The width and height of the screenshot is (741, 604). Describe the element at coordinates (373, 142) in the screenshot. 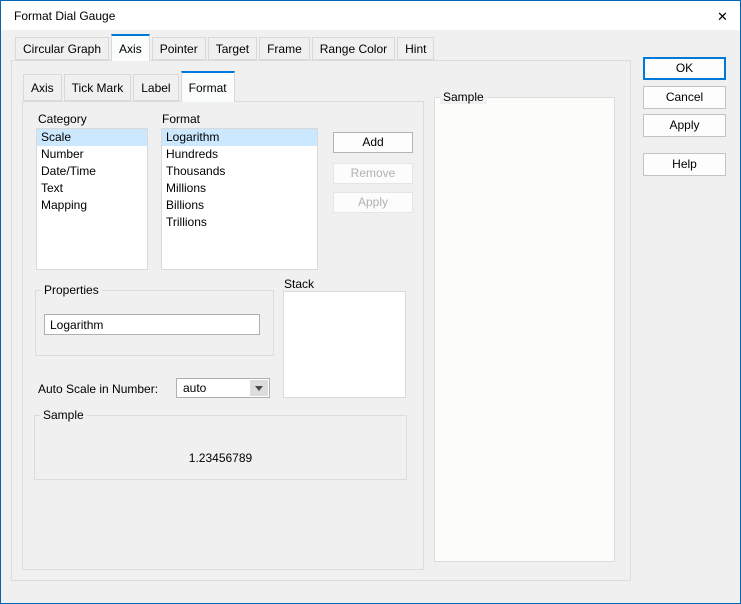

I see `add-button: Add` at that location.